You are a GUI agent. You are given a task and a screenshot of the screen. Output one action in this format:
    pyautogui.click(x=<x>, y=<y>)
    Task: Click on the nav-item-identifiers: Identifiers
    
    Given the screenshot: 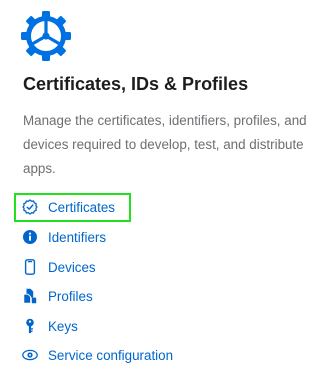 What is the action you would take?
    pyautogui.click(x=64, y=237)
    